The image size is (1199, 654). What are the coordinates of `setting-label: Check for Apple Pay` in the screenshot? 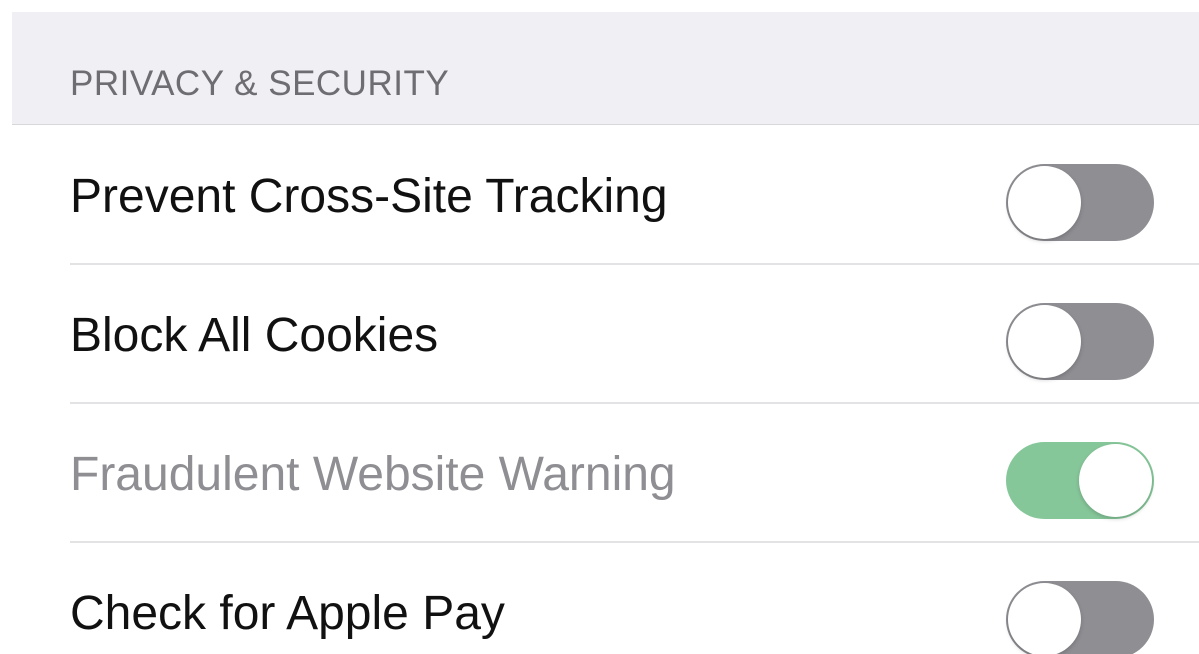 It's located at (287, 613).